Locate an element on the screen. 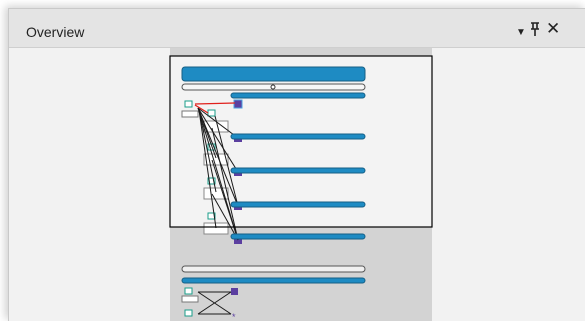  workflow-bar-outline is located at coordinates (273, 269).